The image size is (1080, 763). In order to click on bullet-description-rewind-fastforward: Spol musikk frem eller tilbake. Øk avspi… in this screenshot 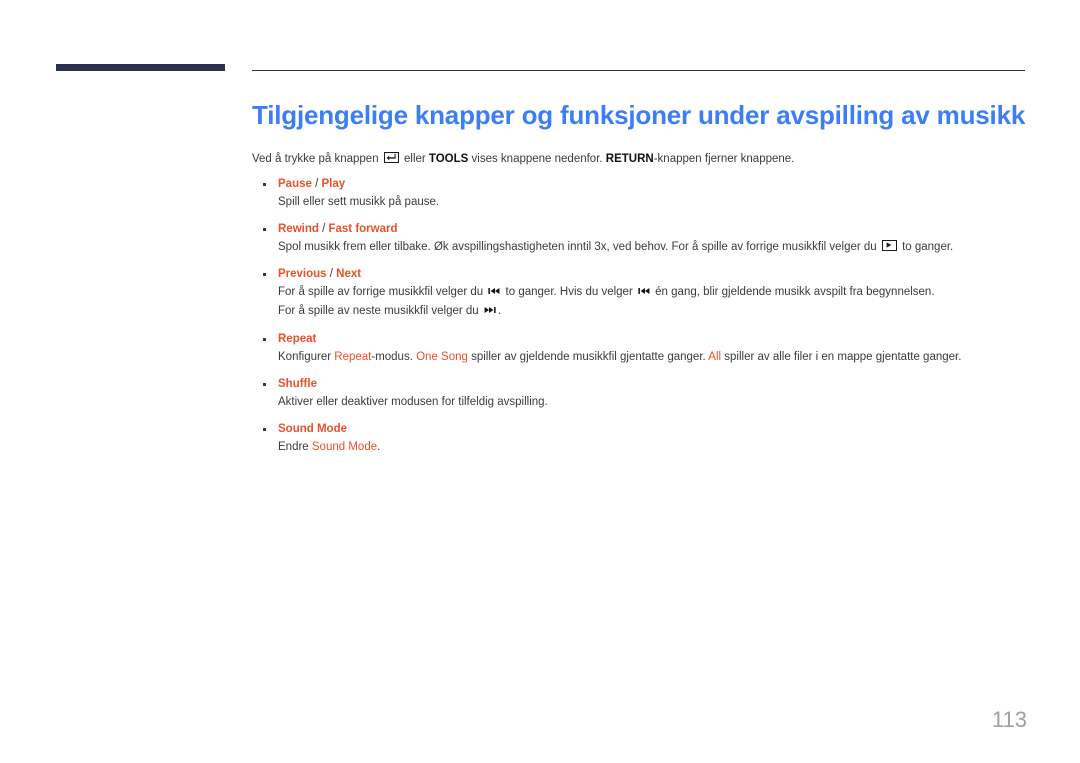, I will do `click(660, 247)`.